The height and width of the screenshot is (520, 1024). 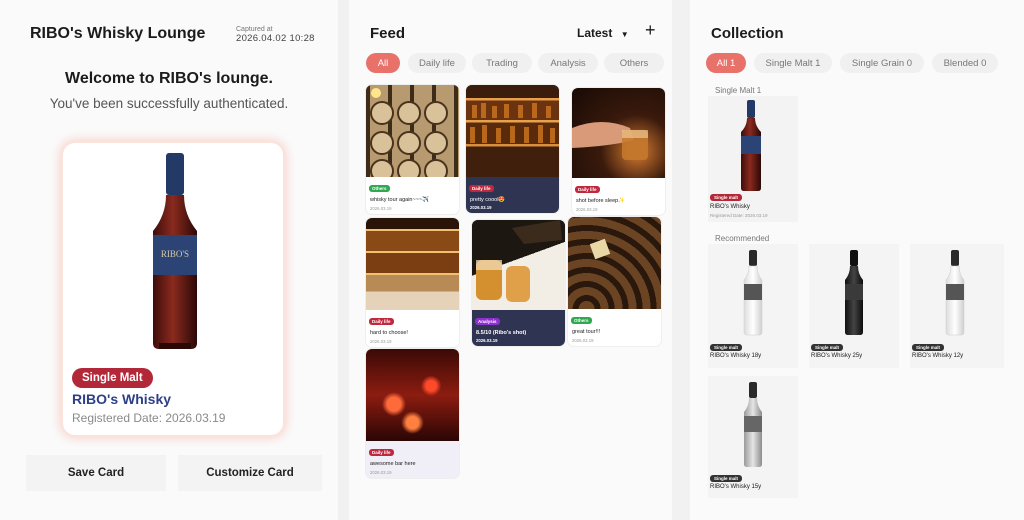 I want to click on filter-all: All, so click(x=383, y=63).